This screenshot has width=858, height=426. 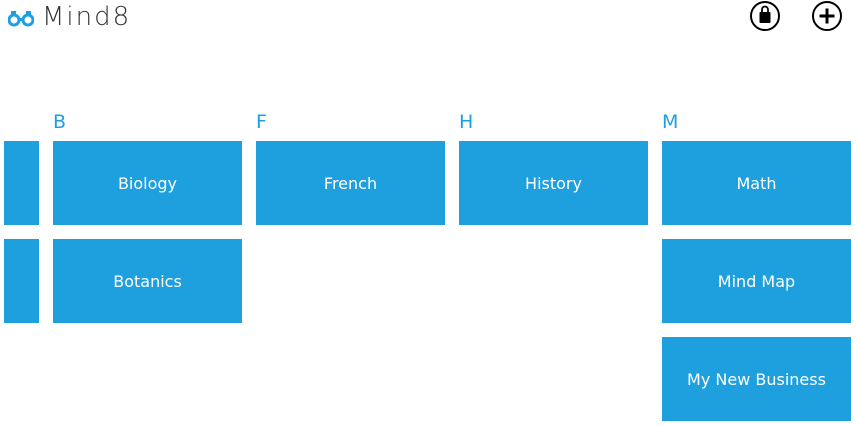 What do you see at coordinates (21, 281) in the screenshot?
I see `partial-tile-row2` at bounding box center [21, 281].